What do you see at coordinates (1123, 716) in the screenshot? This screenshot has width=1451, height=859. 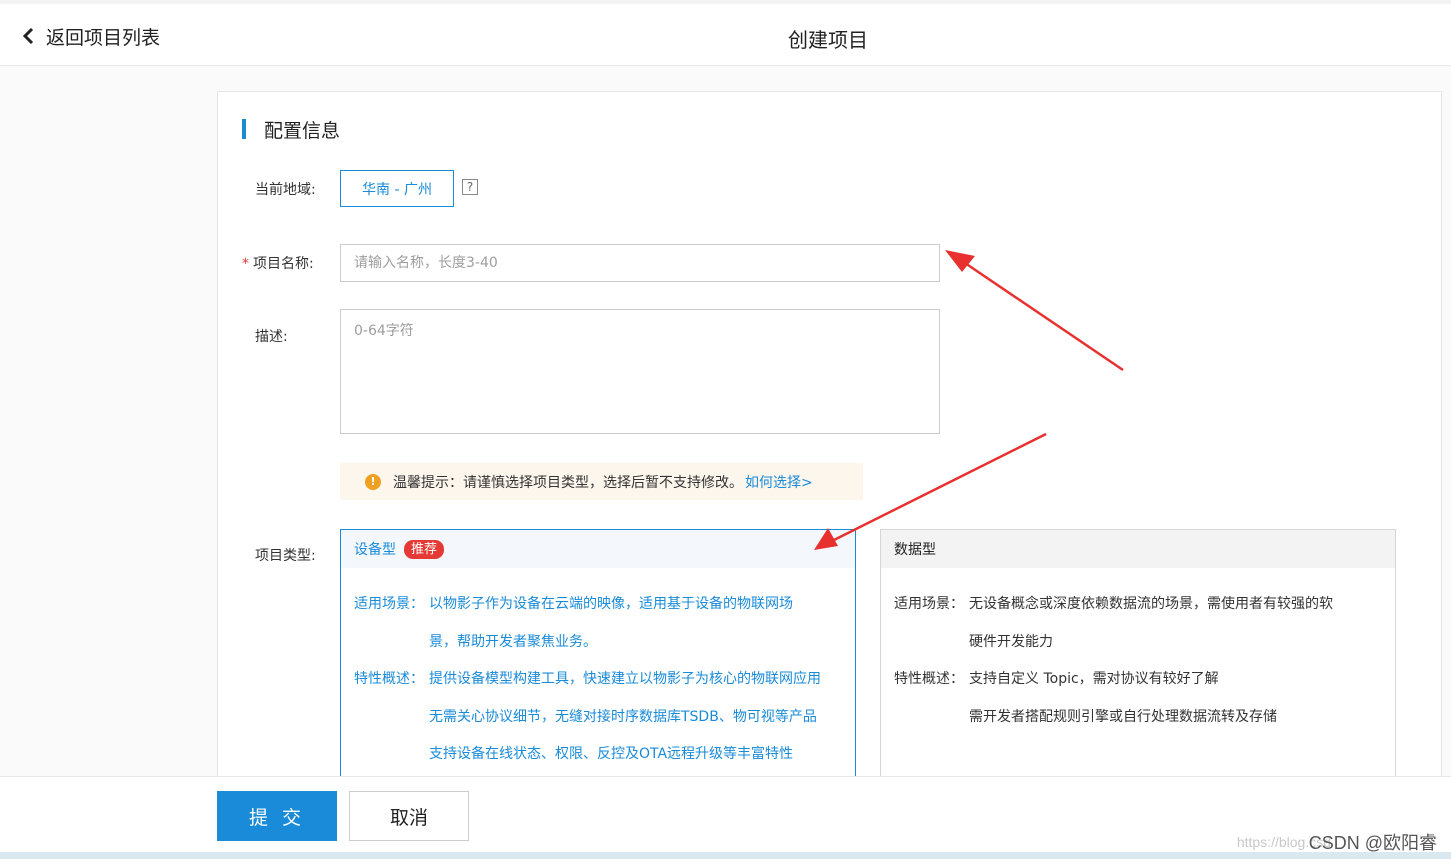 I see `data-feature-line: 需开发者搭配规则引擎或自行处理数据流转及存储` at bounding box center [1123, 716].